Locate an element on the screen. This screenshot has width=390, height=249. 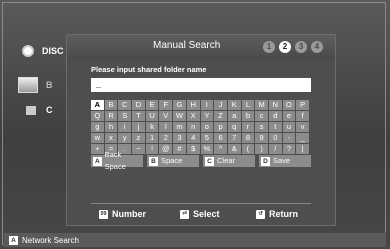
key: x is located at coordinates (111, 138).